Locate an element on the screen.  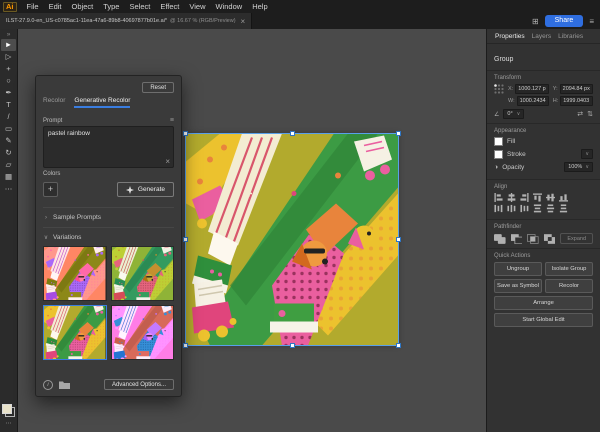
tab-properties: Properties is located at coordinates (510, 36).